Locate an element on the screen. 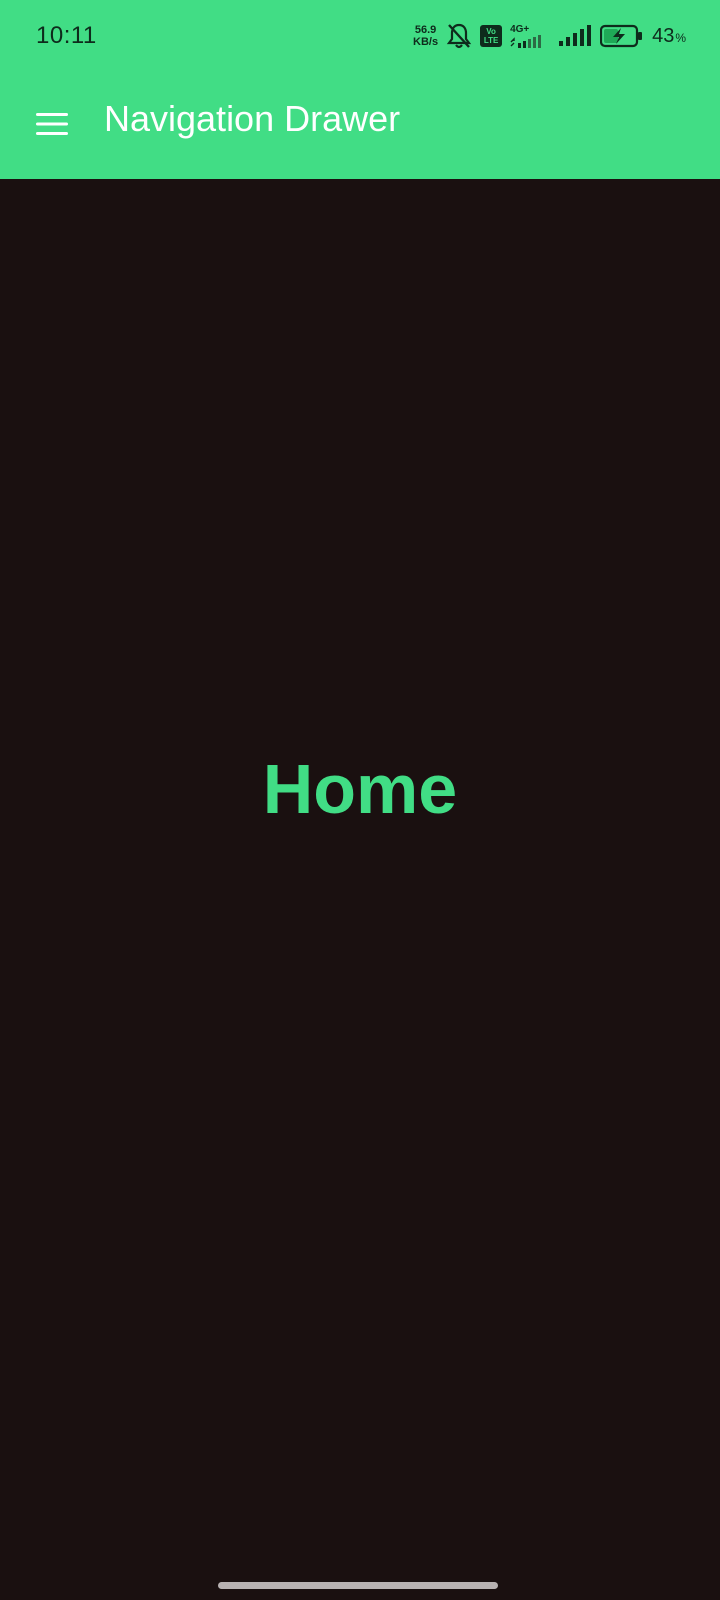  bell-muted-icon is located at coordinates (459, 36).